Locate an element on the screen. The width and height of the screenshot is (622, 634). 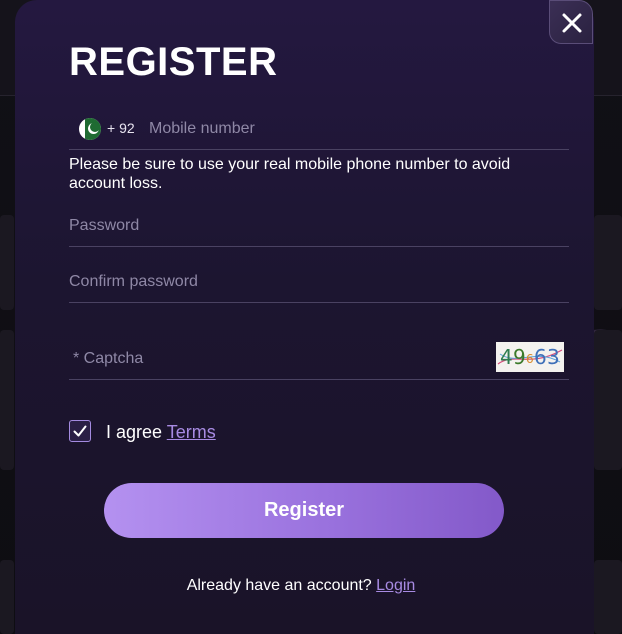
agree-checkbox is located at coordinates (80, 431).